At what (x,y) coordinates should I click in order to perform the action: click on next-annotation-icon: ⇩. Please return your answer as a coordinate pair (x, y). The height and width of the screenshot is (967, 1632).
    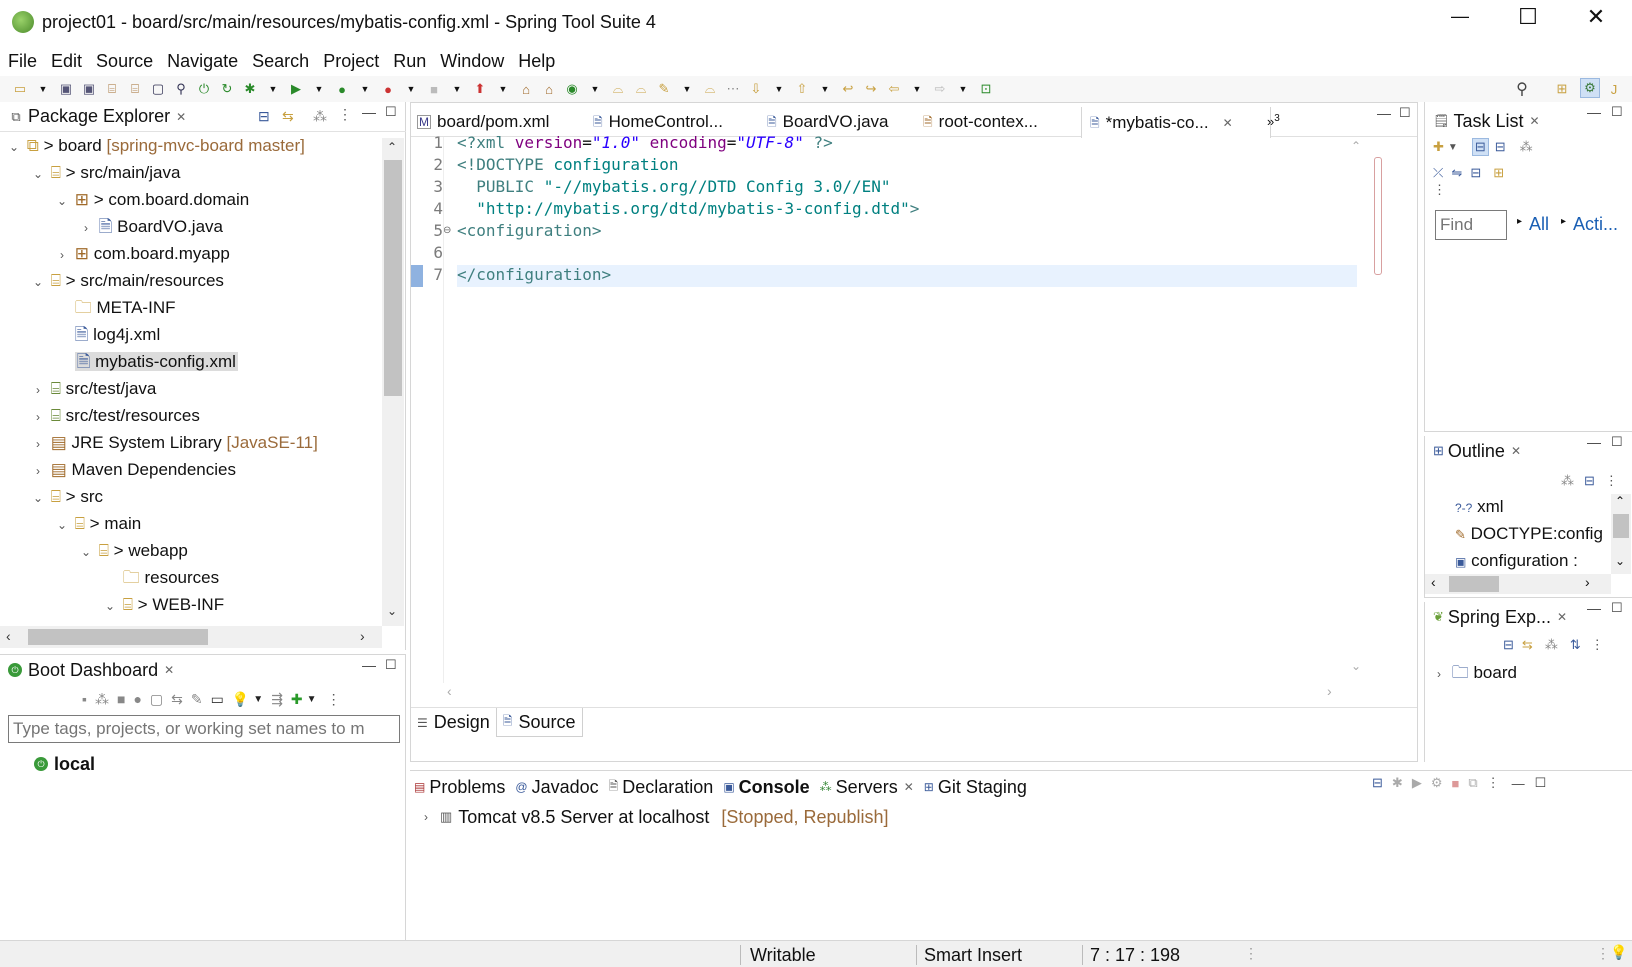
    Looking at the image, I should click on (756, 89).